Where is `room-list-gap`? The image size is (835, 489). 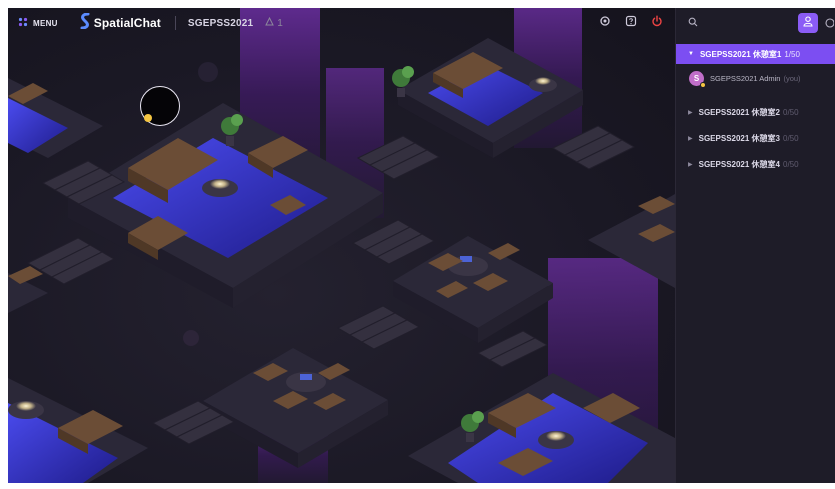 room-list-gap is located at coordinates (755, 97).